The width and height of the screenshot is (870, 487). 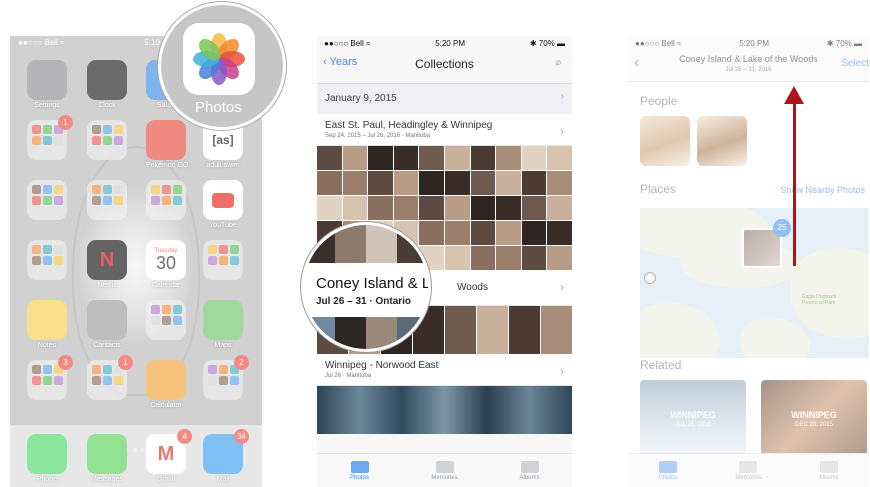 What do you see at coordinates (444, 64) in the screenshot?
I see `page-title: Collections` at bounding box center [444, 64].